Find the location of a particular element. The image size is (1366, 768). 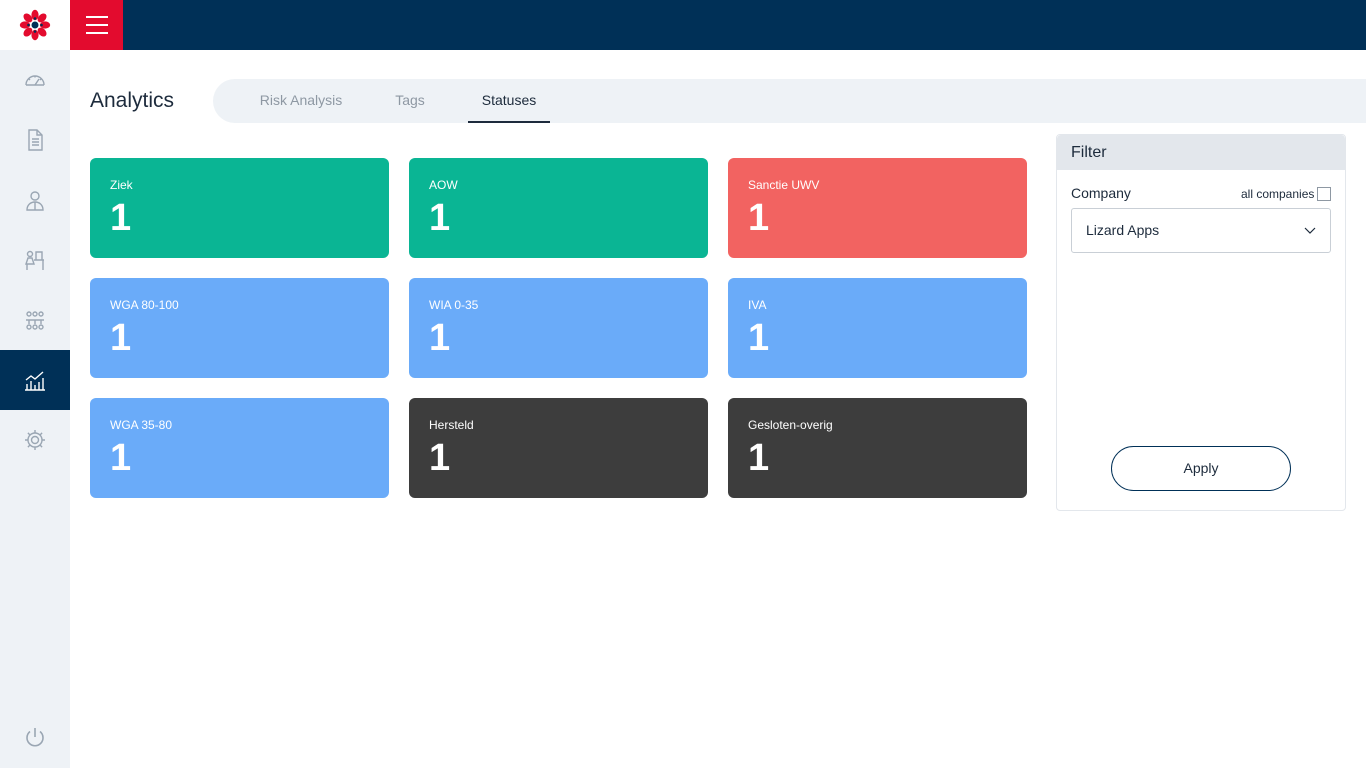

analytics-chart-icon is located at coordinates (35, 381).